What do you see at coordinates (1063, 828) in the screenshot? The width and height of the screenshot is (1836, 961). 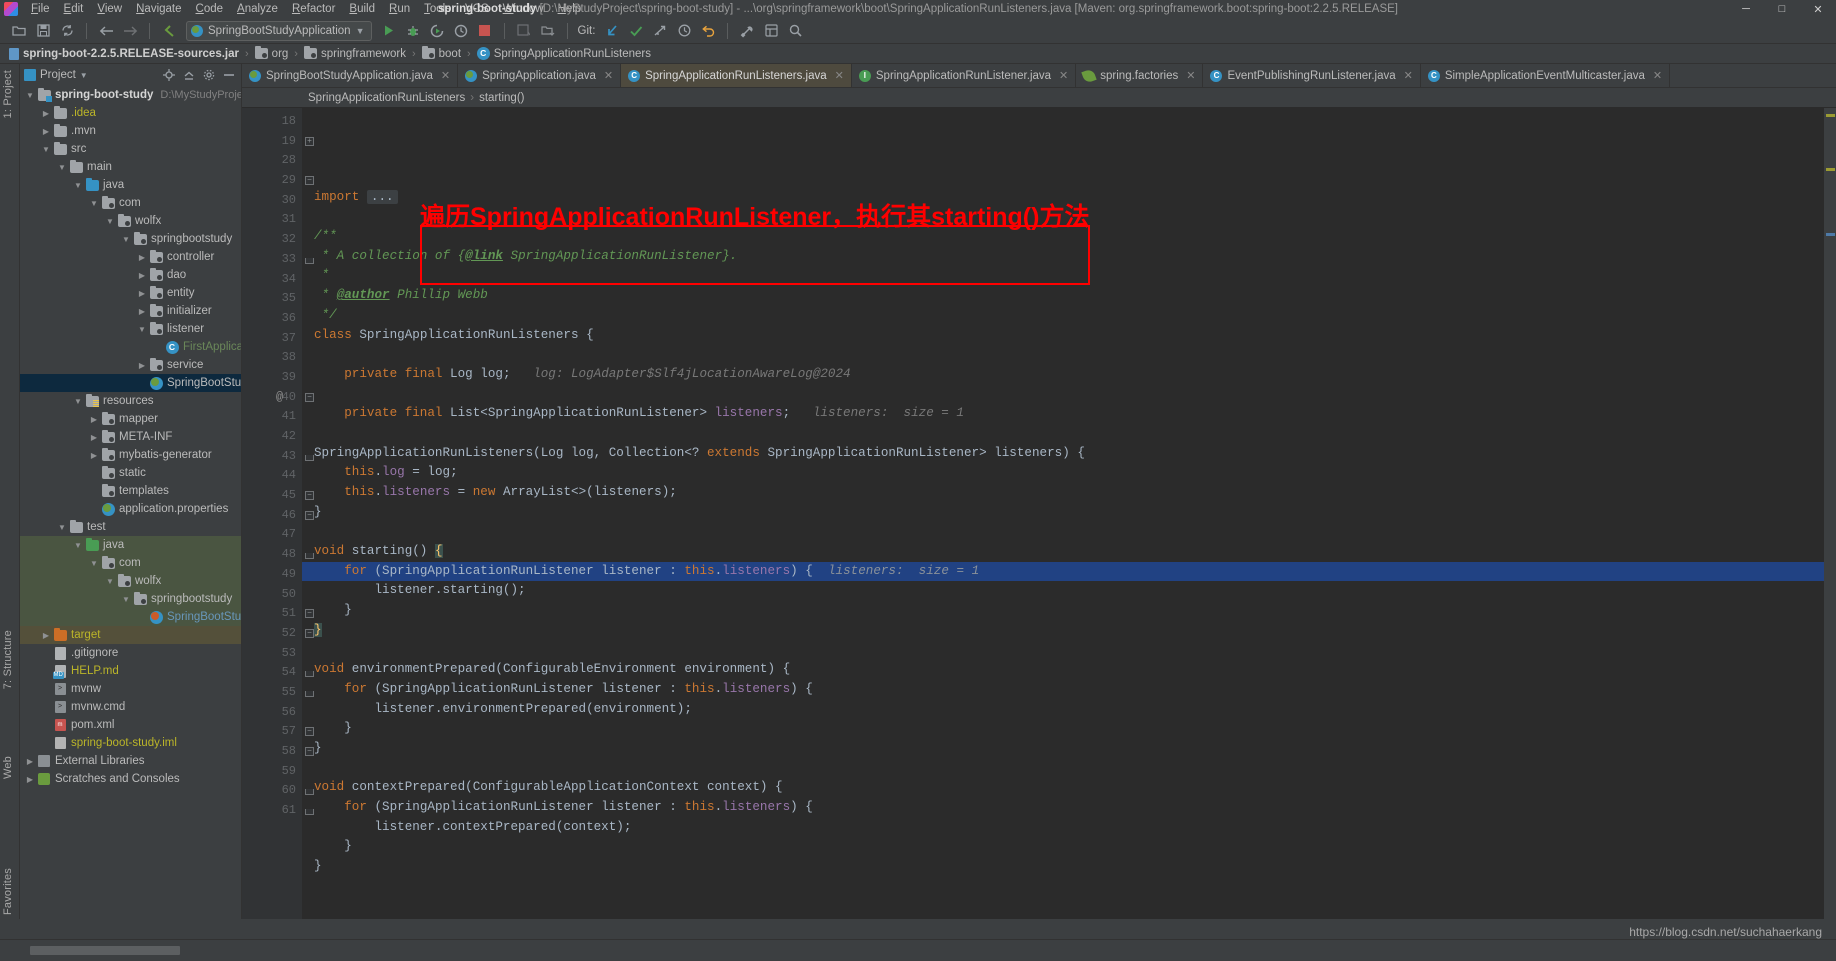 I see `code-line: listener.contextPrepared(context);` at bounding box center [1063, 828].